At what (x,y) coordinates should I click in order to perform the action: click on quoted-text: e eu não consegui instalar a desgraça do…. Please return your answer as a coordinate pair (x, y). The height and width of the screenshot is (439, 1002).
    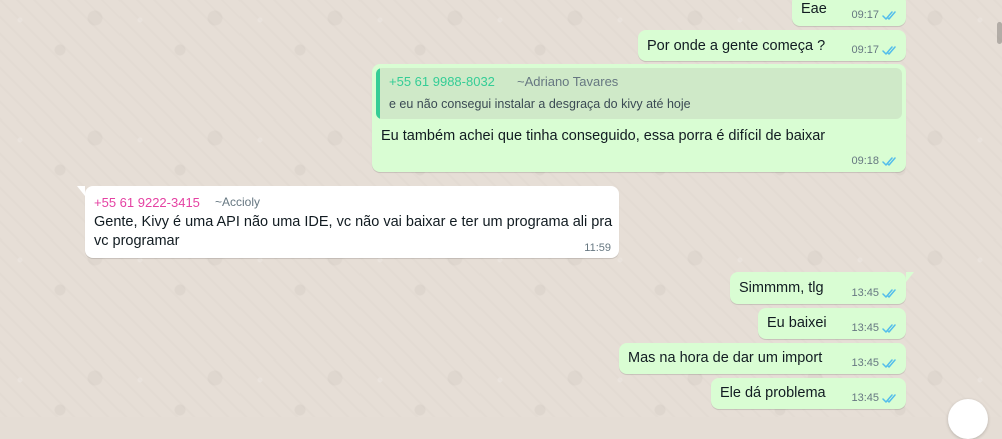
    Looking at the image, I should click on (540, 104).